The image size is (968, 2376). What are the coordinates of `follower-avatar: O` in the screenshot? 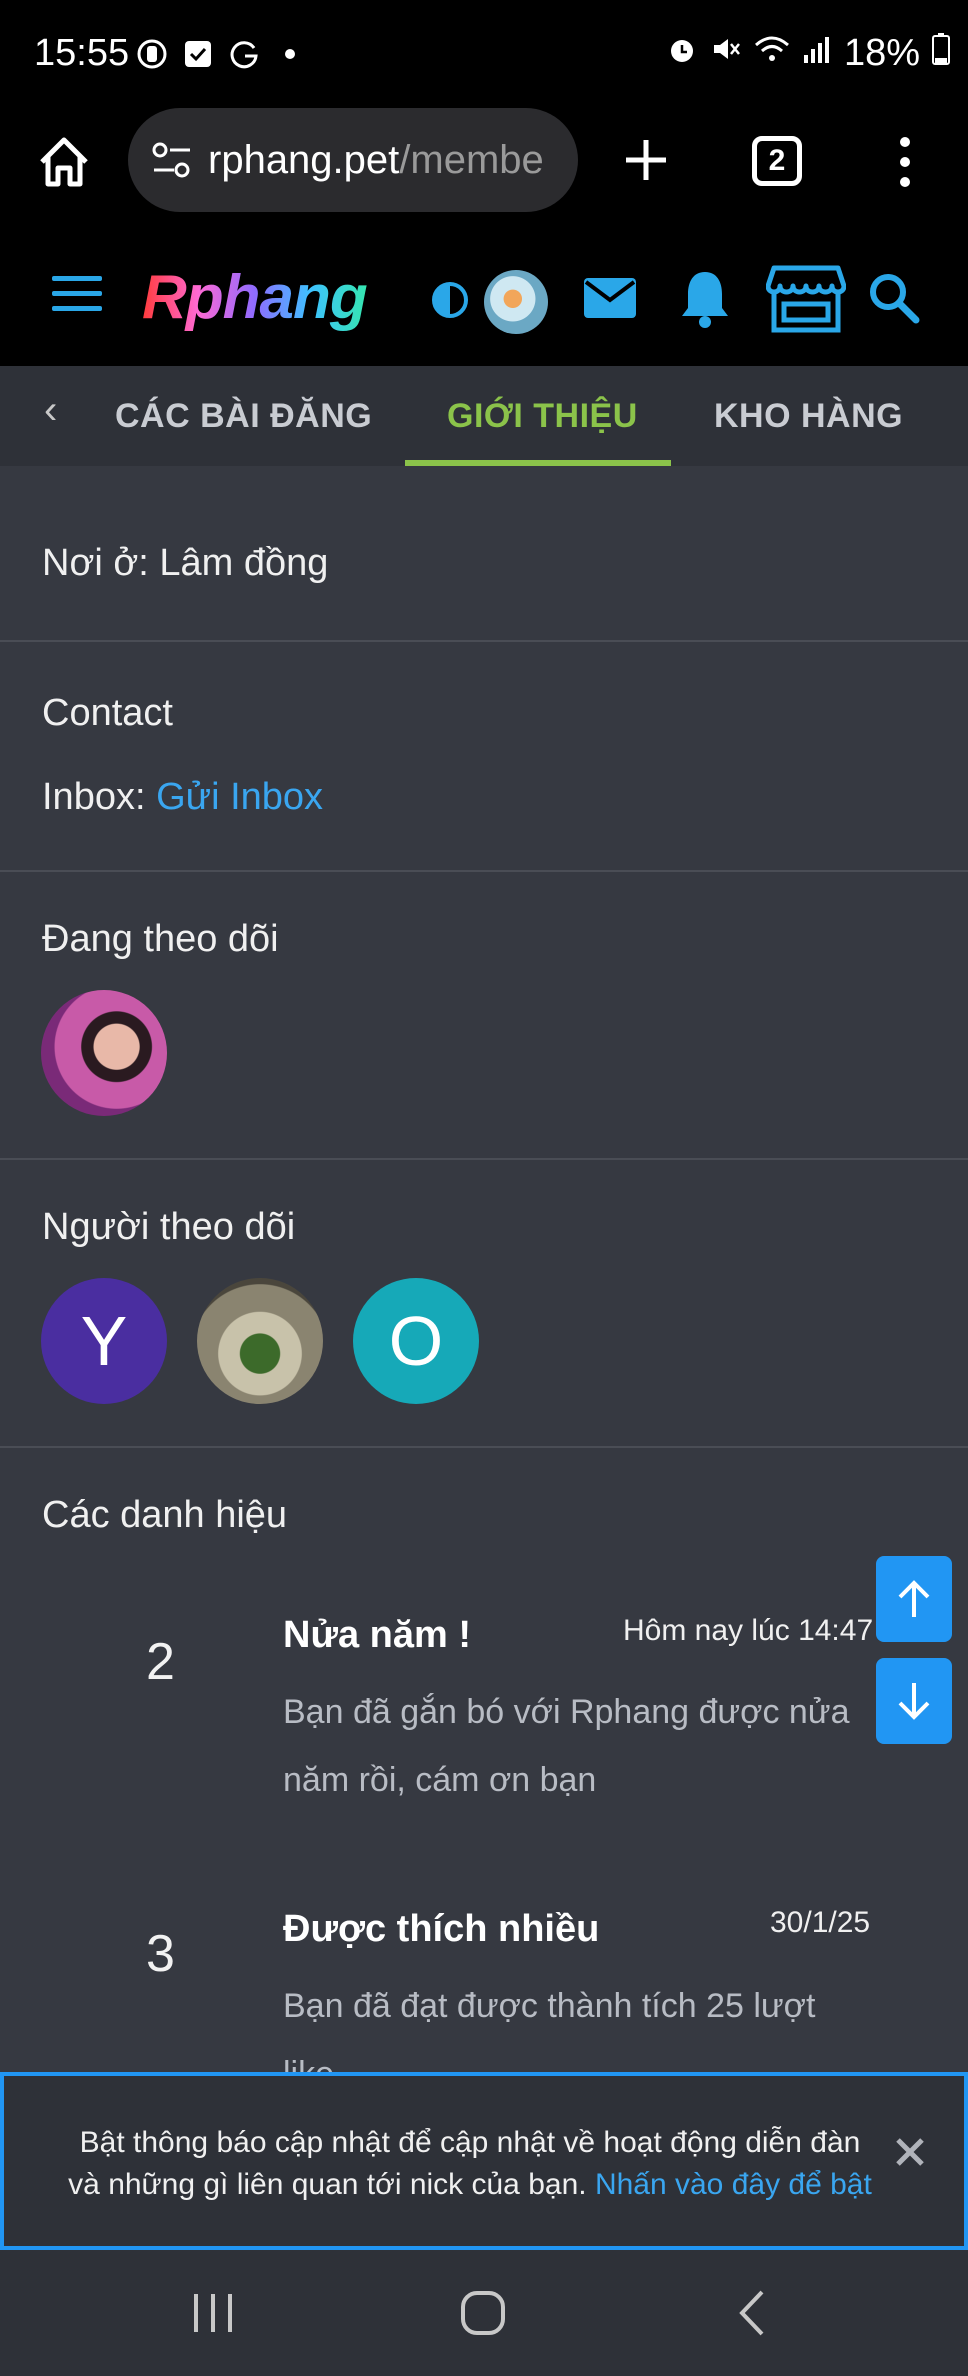 It's located at (416, 1341).